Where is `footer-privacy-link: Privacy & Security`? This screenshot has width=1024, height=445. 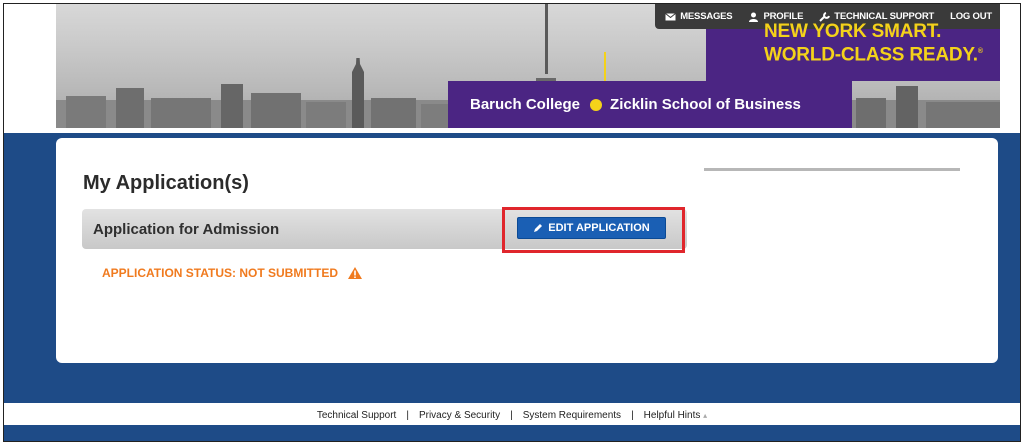
footer-privacy-link: Privacy & Security is located at coordinates (459, 415).